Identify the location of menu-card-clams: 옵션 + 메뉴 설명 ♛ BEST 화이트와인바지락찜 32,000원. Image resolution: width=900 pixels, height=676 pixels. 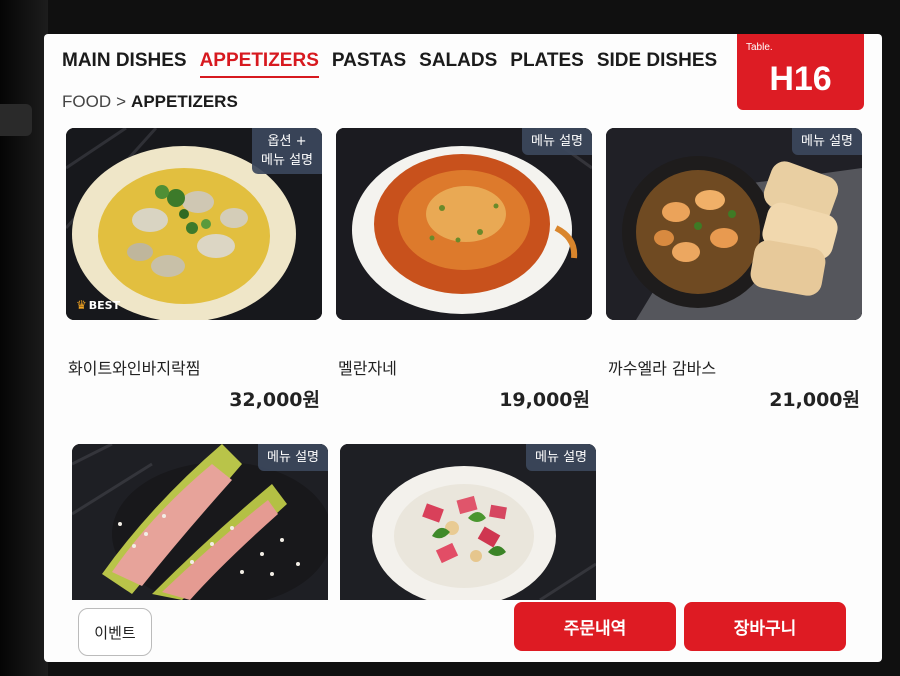
(194, 269).